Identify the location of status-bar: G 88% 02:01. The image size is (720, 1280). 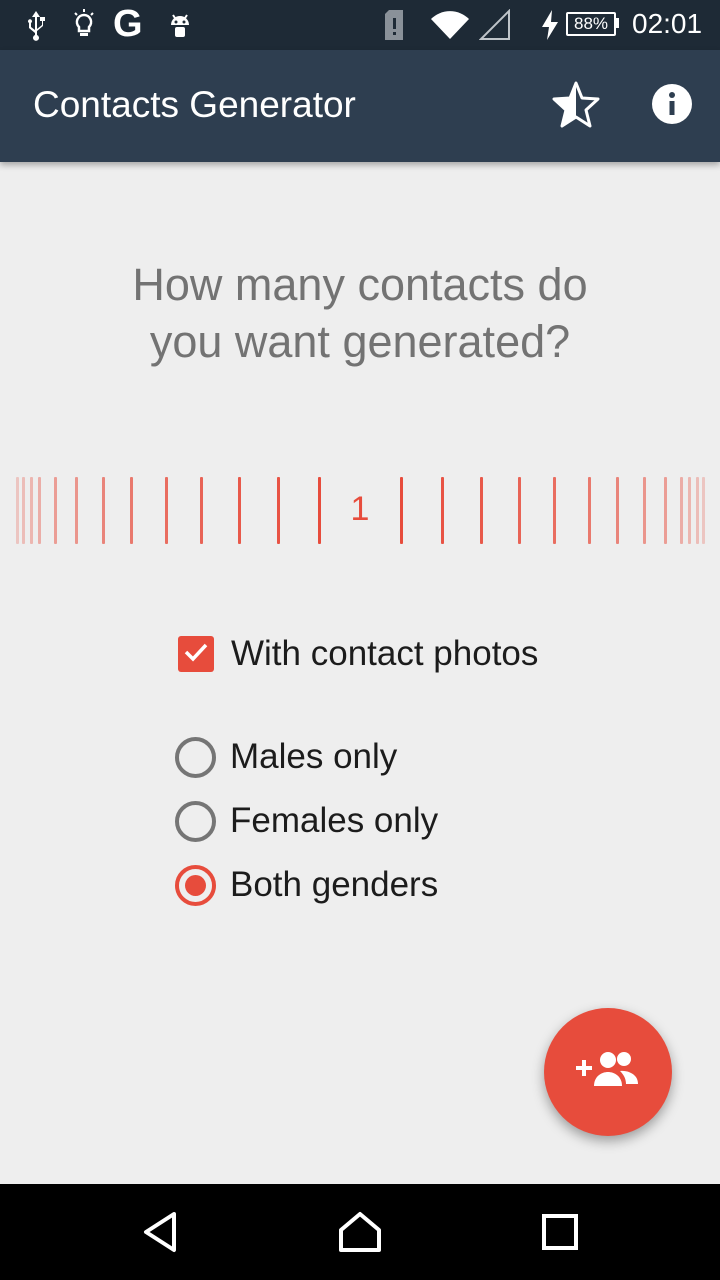
(360, 25).